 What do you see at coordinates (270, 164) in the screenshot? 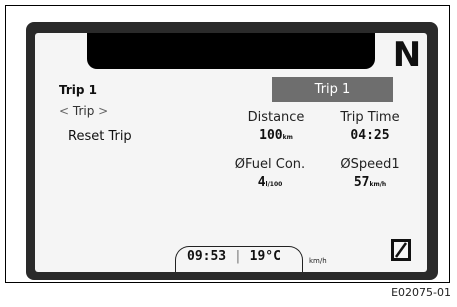
I see `metric-label-fuel: ØFuel Con.` at bounding box center [270, 164].